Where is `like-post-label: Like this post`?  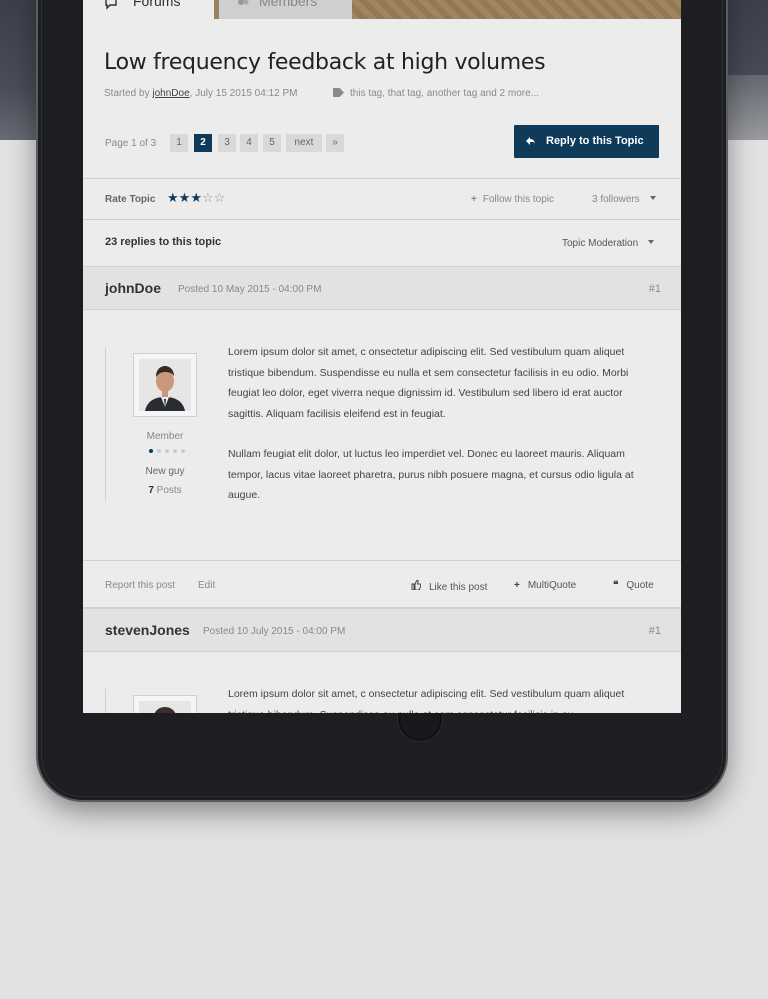
like-post-label: Like this post is located at coordinates (458, 587).